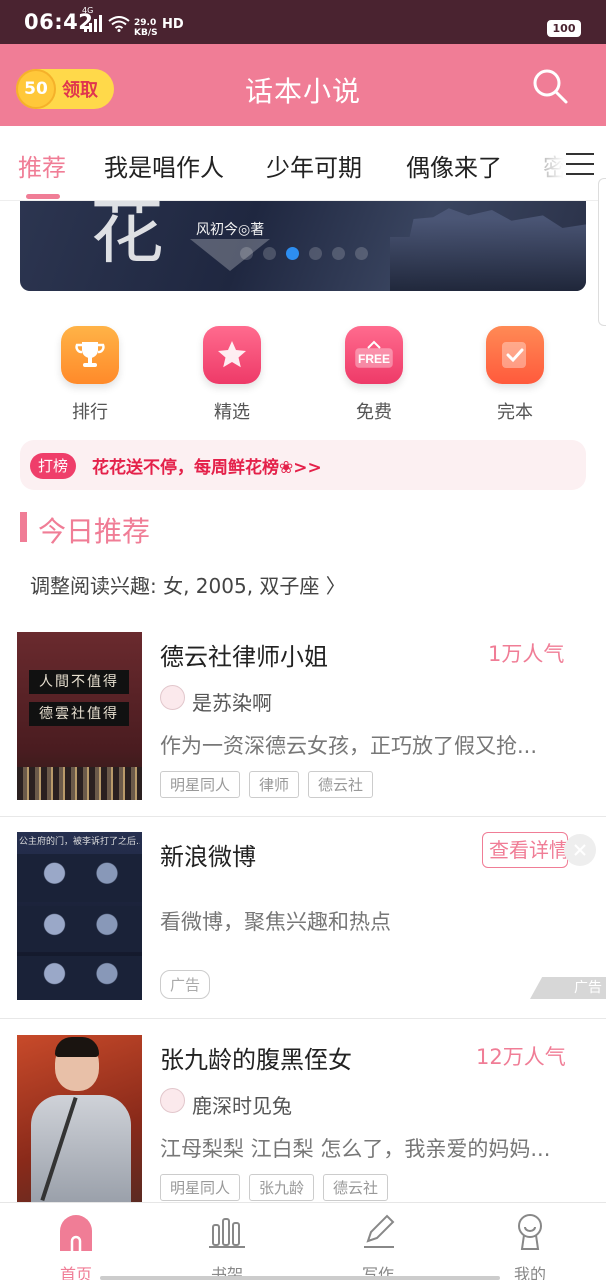 This screenshot has width=606, height=1280. I want to click on cover-crowd, so click(79, 783).